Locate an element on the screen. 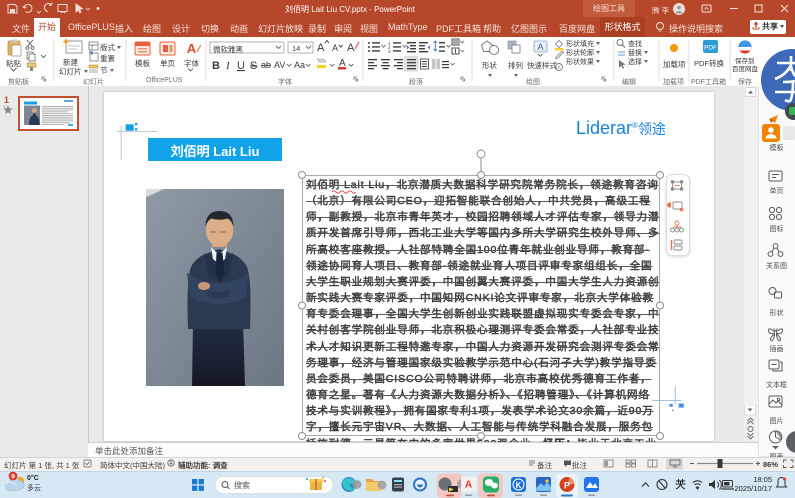 The image size is (795, 498). svg-text: P is located at coordinates (567, 486).